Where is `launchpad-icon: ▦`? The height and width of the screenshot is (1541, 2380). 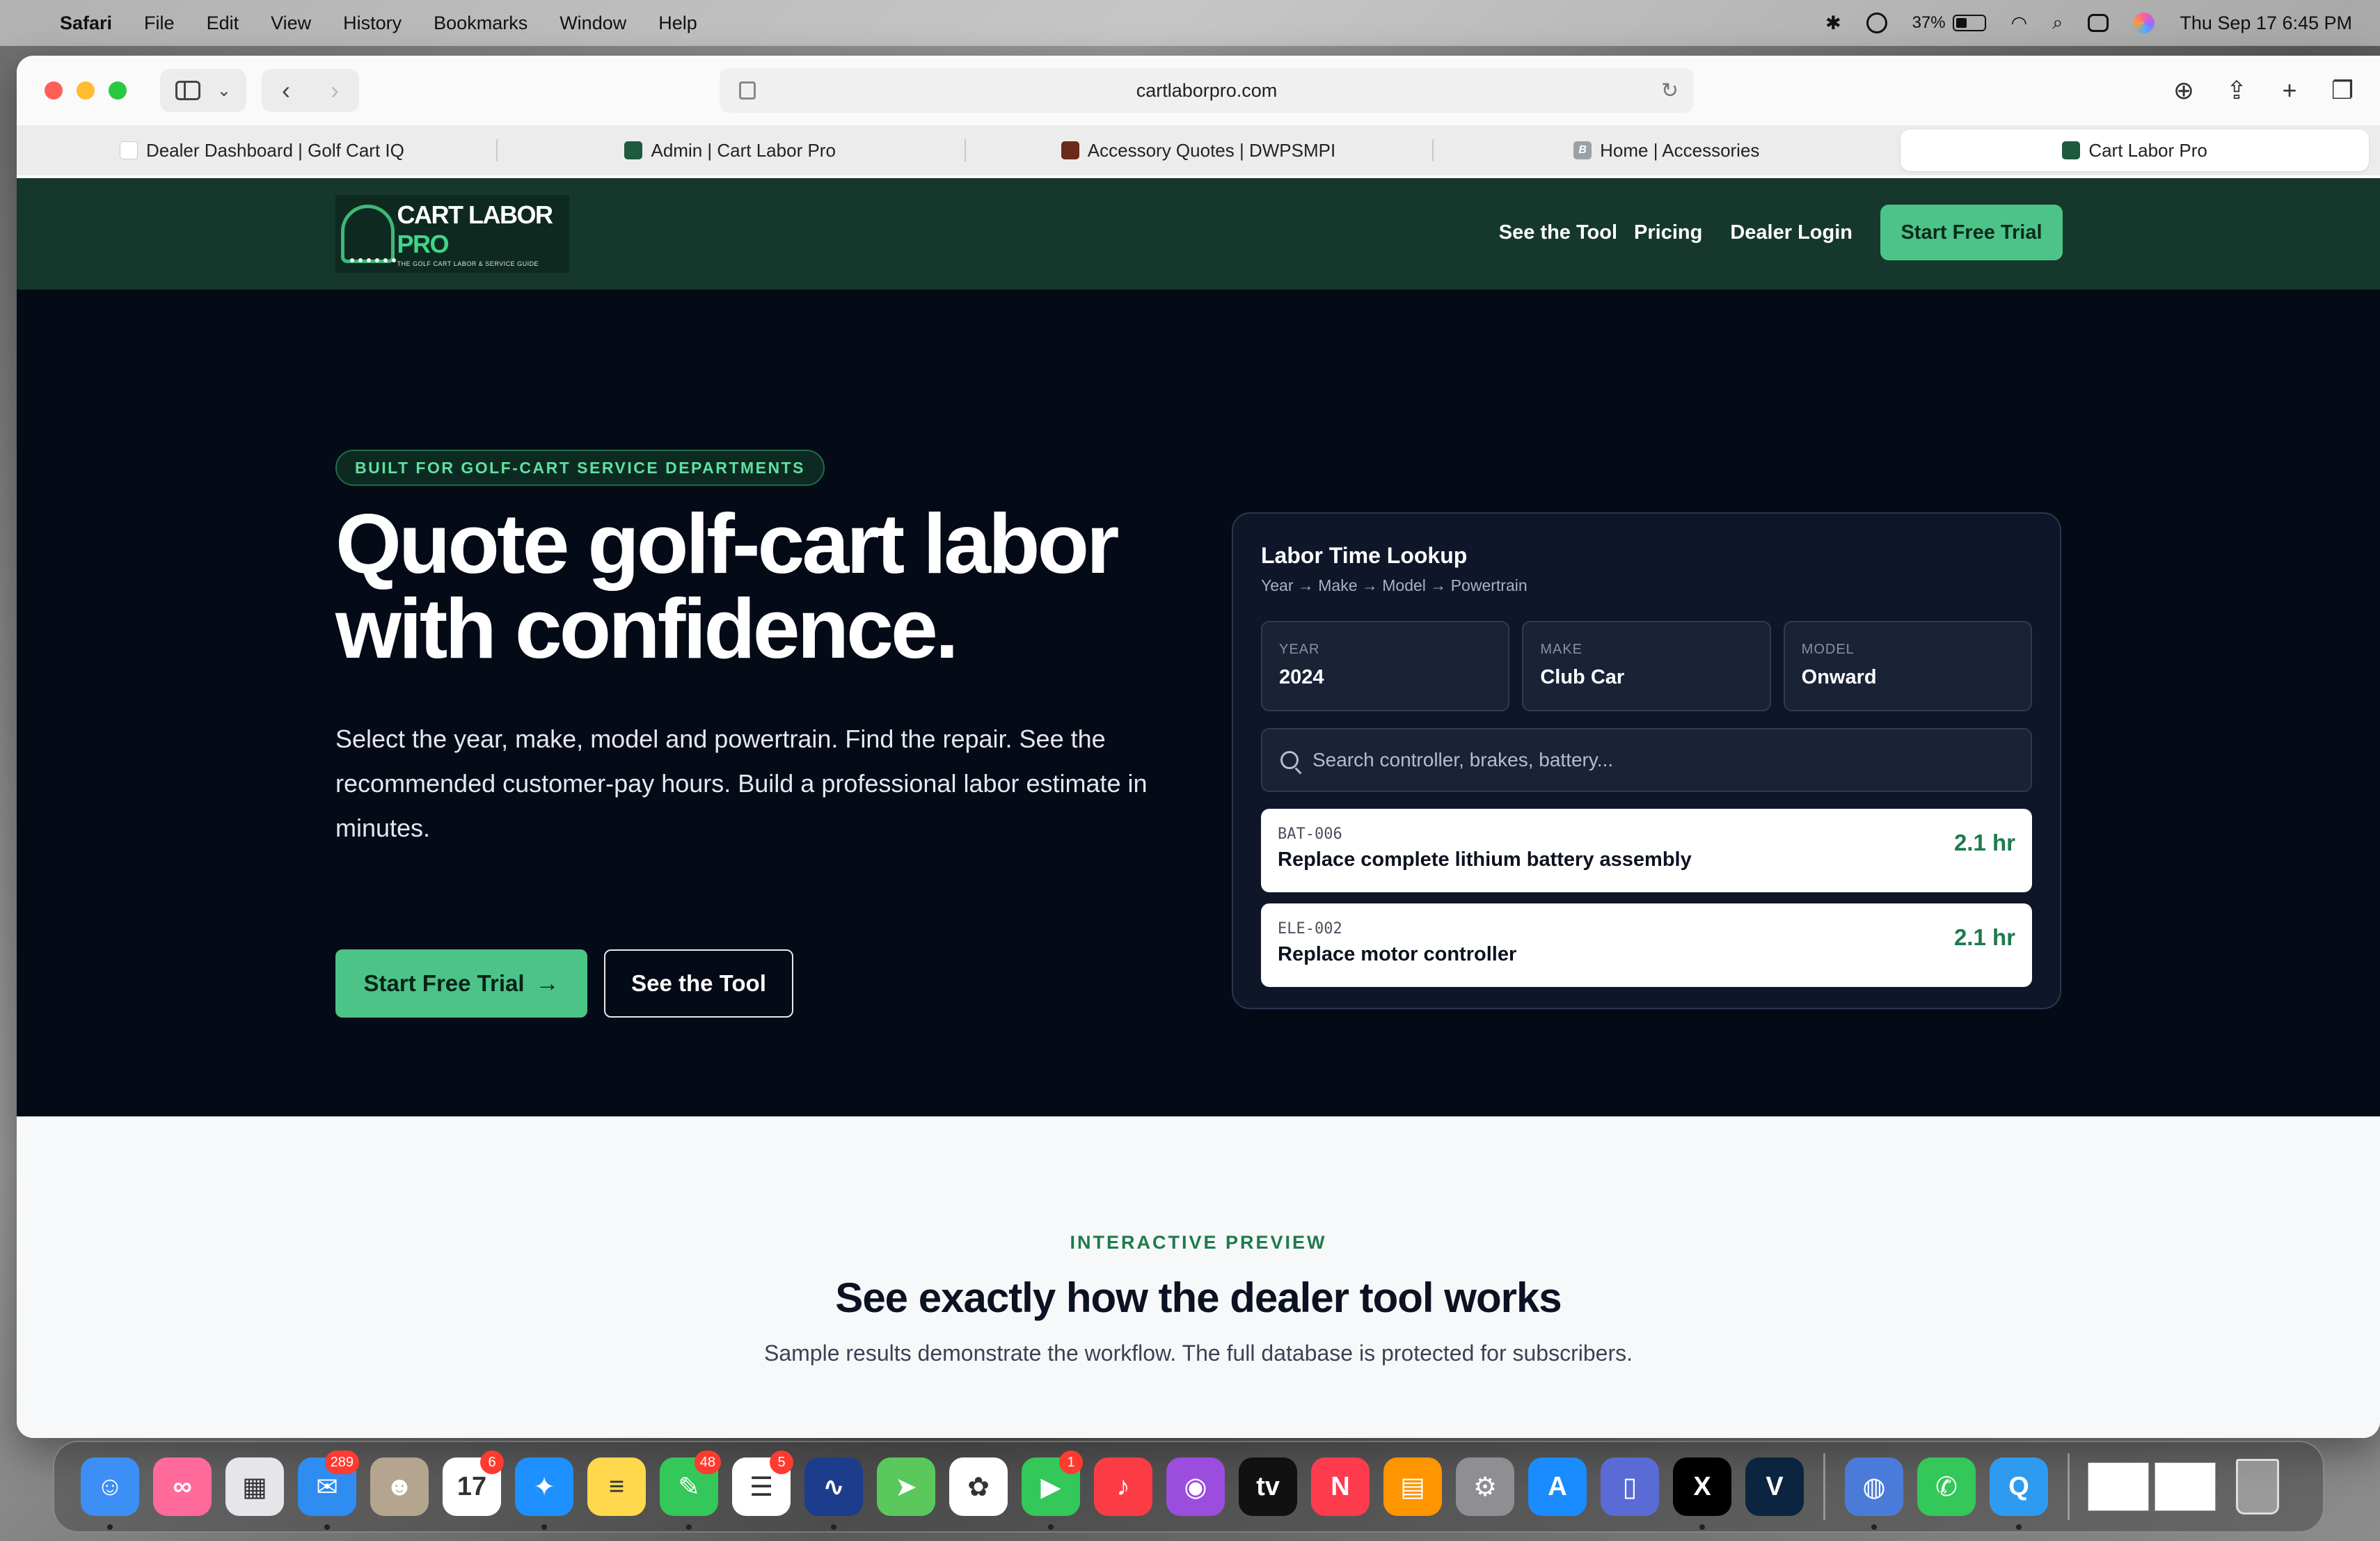
launchpad-icon: ▦ is located at coordinates (255, 1487).